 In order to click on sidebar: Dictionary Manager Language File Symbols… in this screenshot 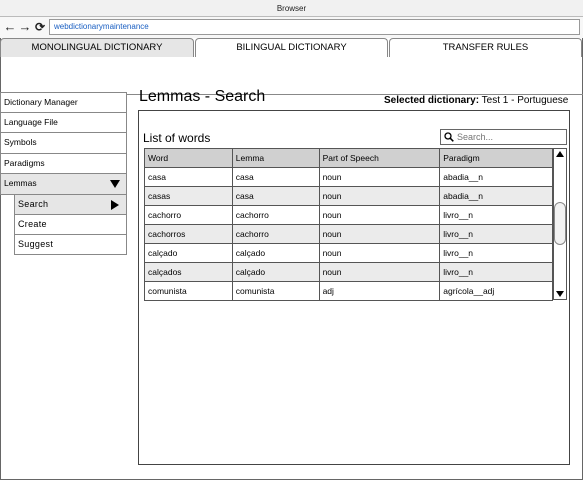, I will do `click(63, 173)`.